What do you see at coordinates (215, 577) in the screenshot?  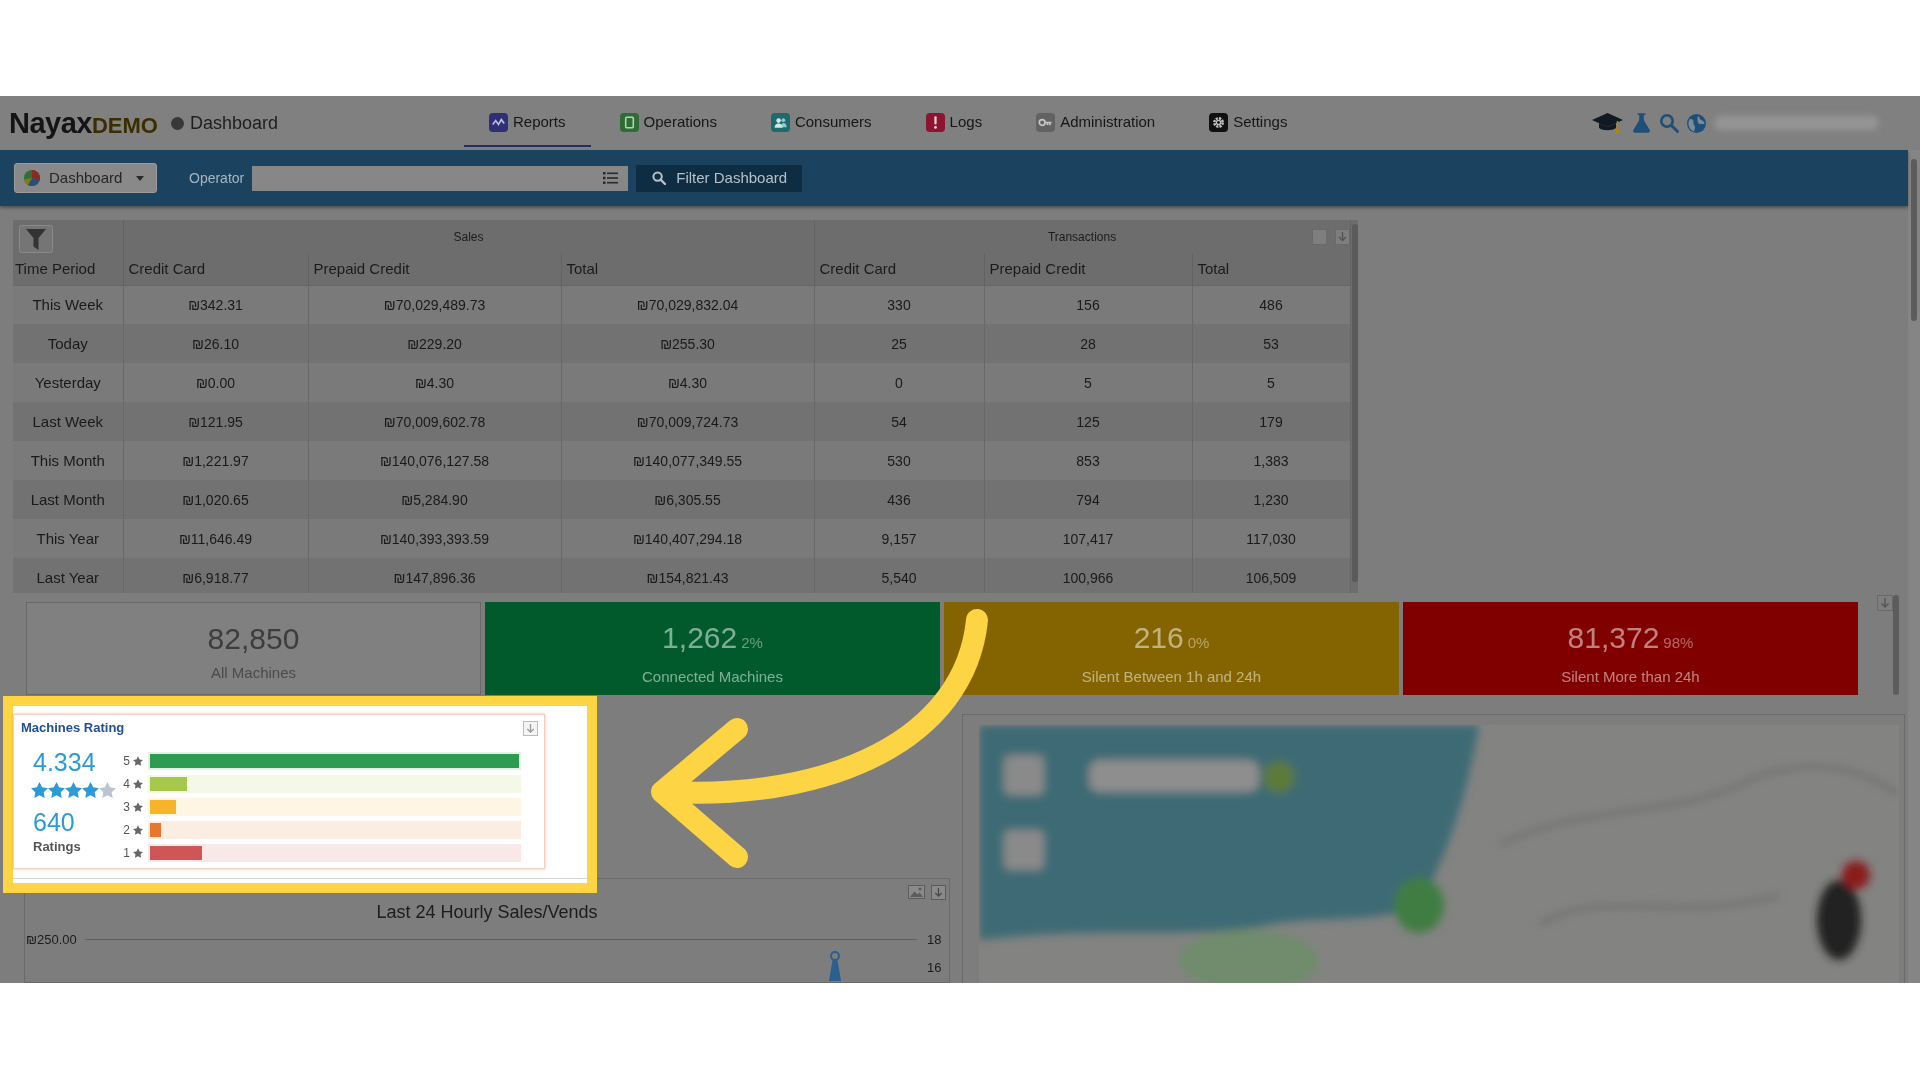 I see `table-cell: ₪6,918.77` at bounding box center [215, 577].